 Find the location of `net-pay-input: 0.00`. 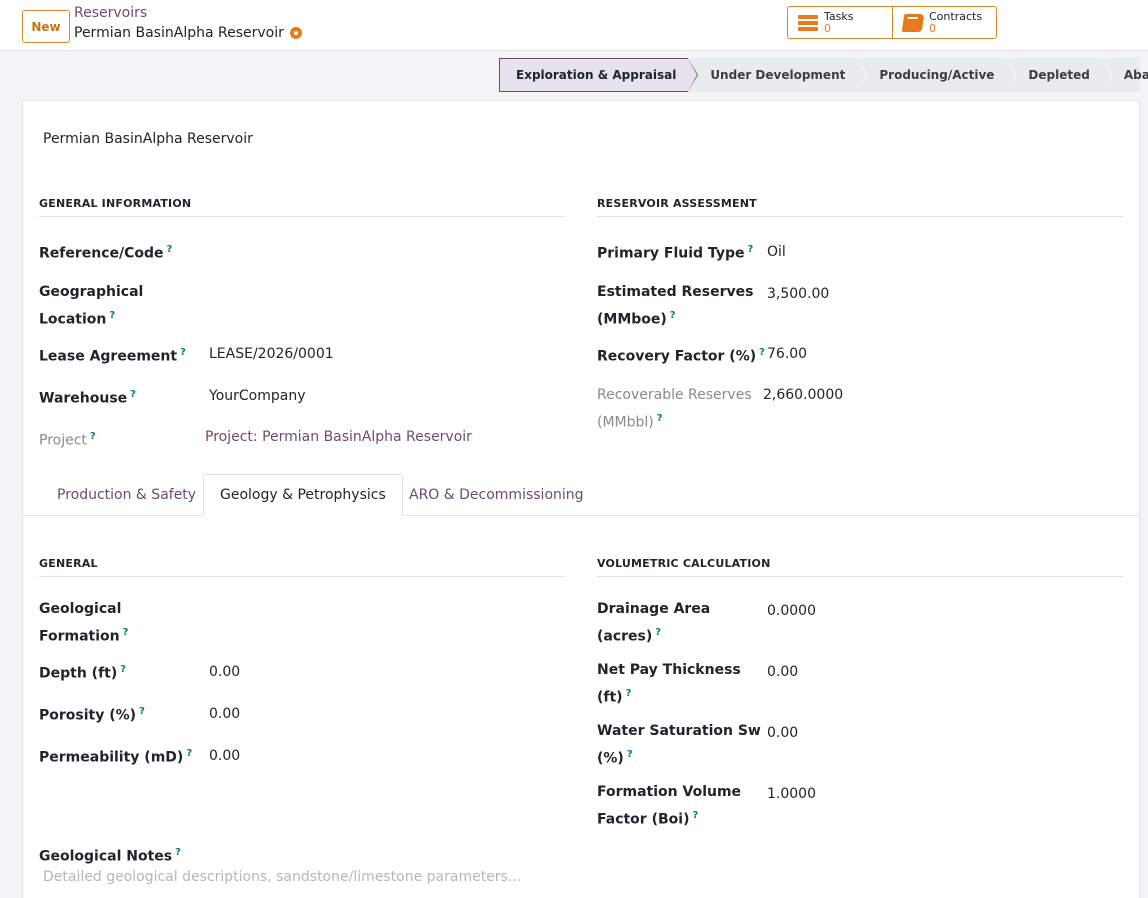

net-pay-input: 0.00 is located at coordinates (782, 672).